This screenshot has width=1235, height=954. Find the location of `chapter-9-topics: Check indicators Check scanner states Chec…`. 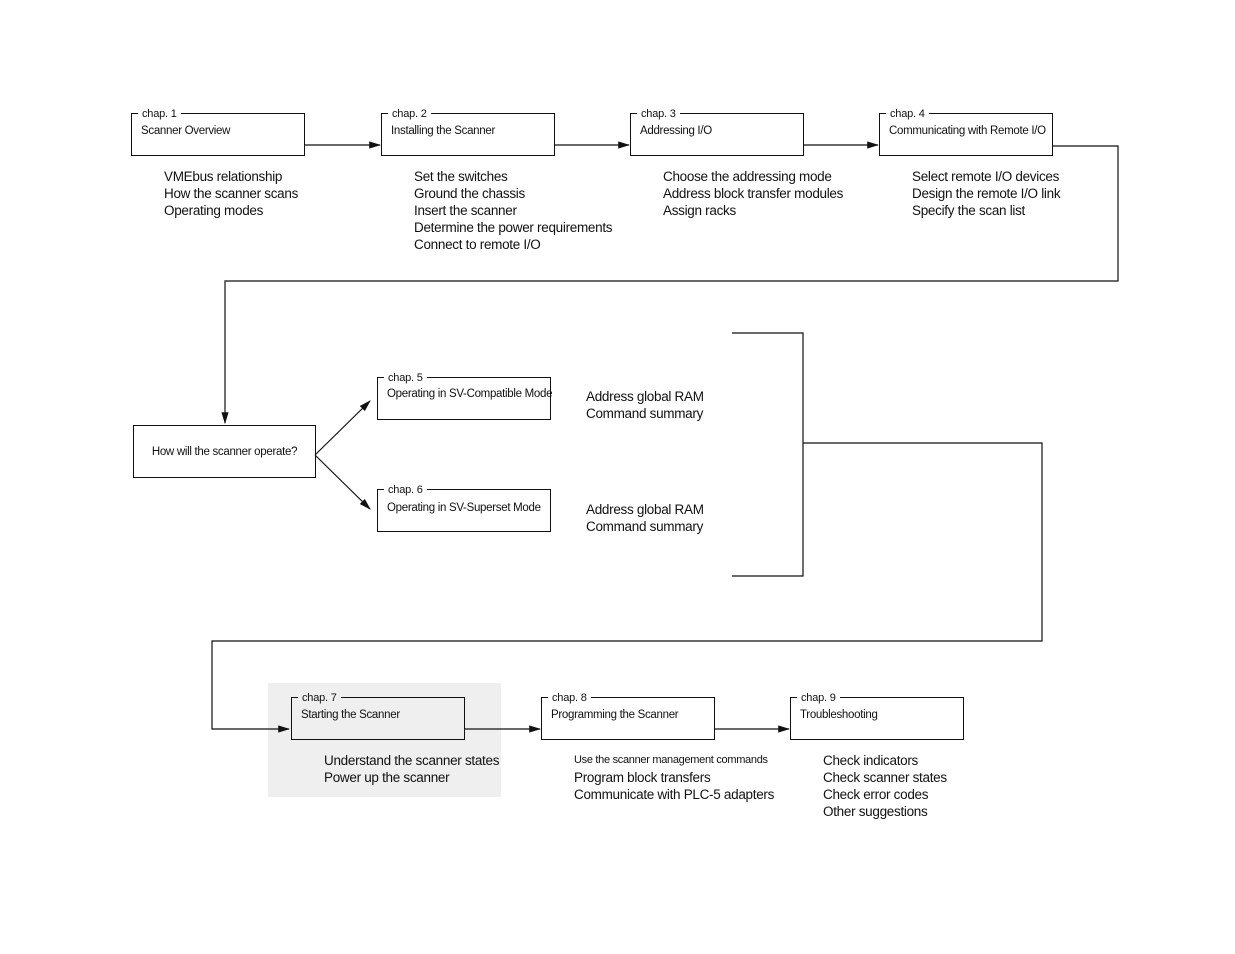

chapter-9-topics: Check indicators Check scanner states Chec… is located at coordinates (885, 786).